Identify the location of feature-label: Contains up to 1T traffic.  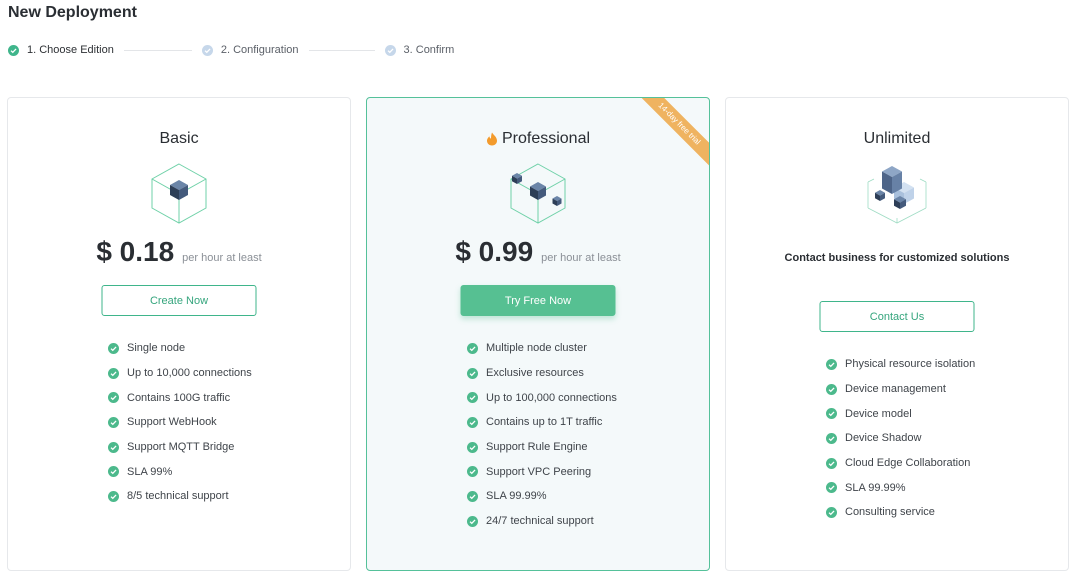
(544, 422).